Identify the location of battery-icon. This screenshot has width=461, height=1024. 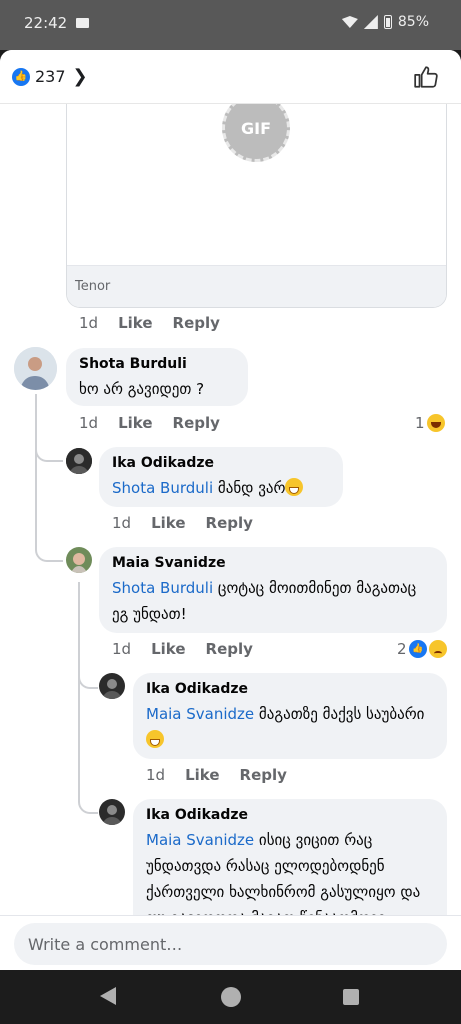
(387, 22).